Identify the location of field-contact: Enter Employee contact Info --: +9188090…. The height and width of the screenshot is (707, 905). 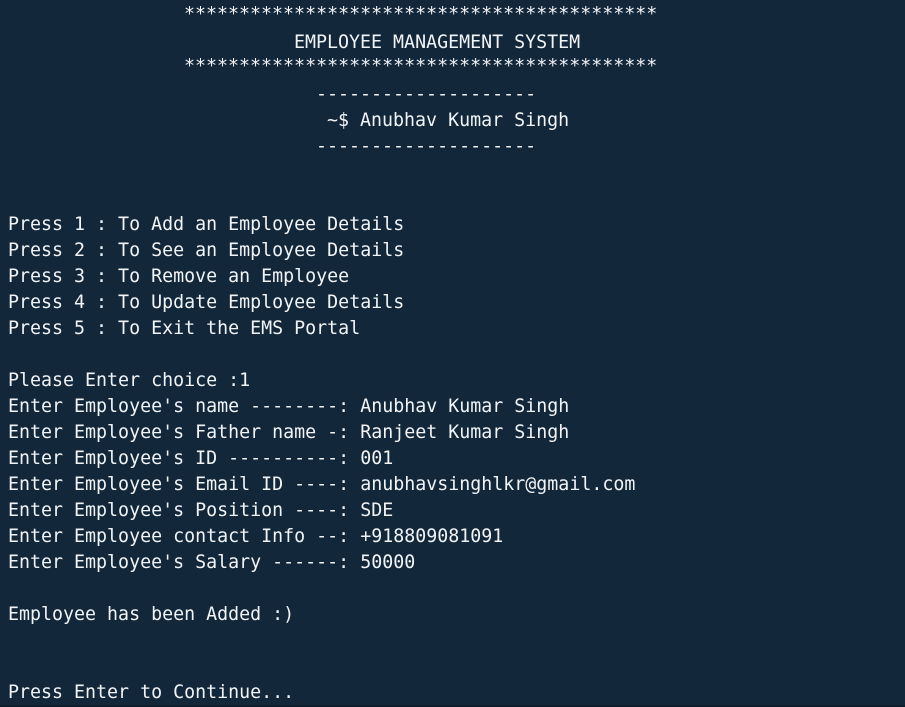
(256, 536).